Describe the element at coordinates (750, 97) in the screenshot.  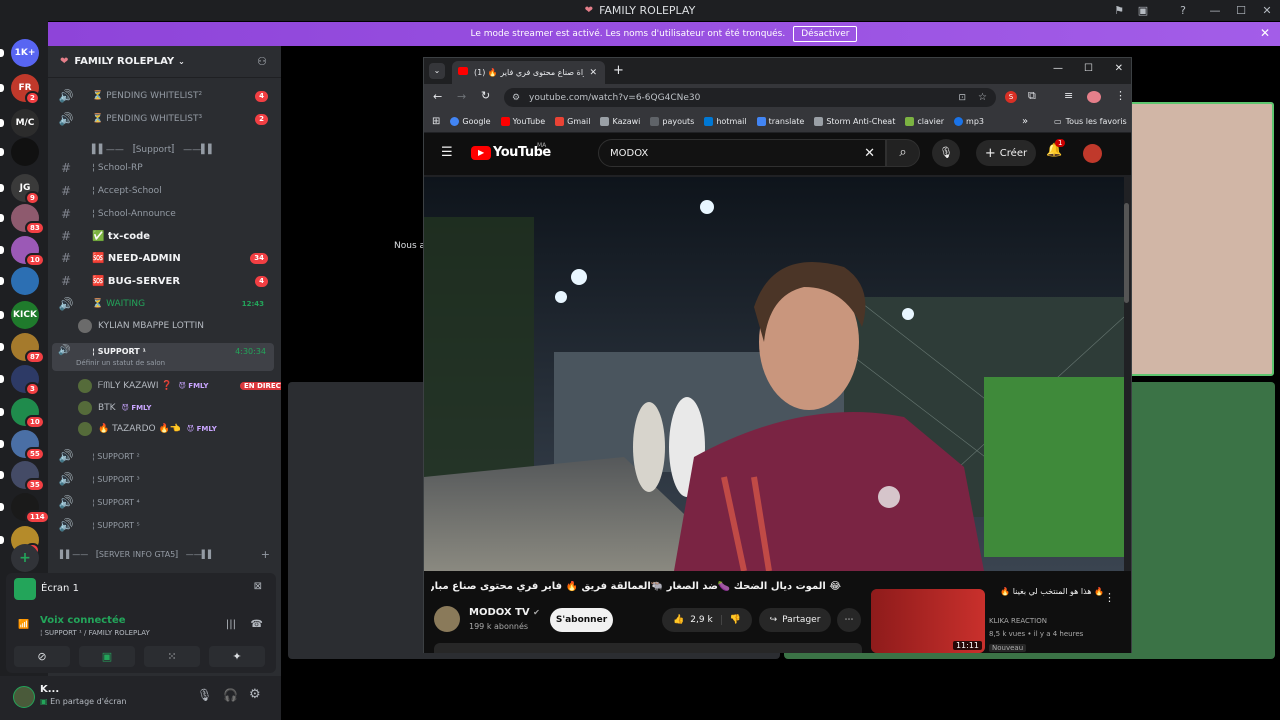
I see `address-bar: ⚙ youtube.com/watch?v=6-6QG4CNe30 ⊡ ☆` at that location.